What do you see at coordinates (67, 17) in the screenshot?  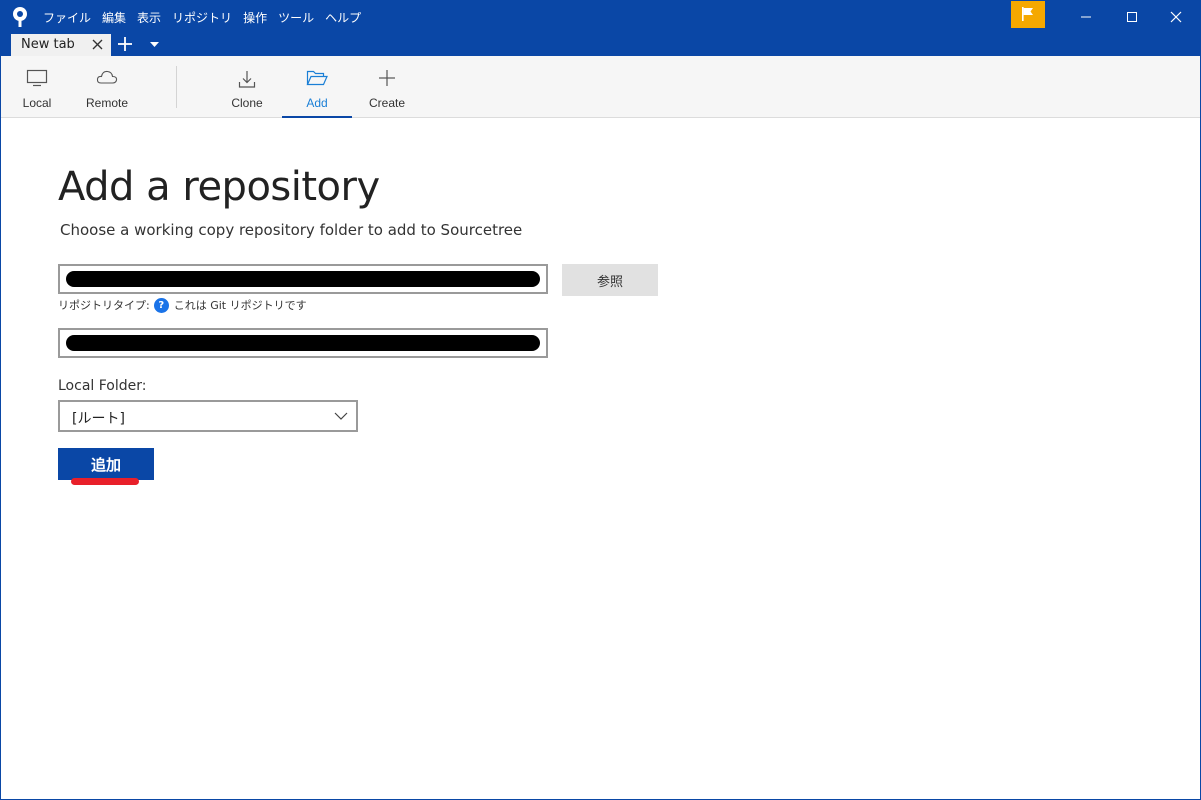 I see `menu-item-file: ファイル` at bounding box center [67, 17].